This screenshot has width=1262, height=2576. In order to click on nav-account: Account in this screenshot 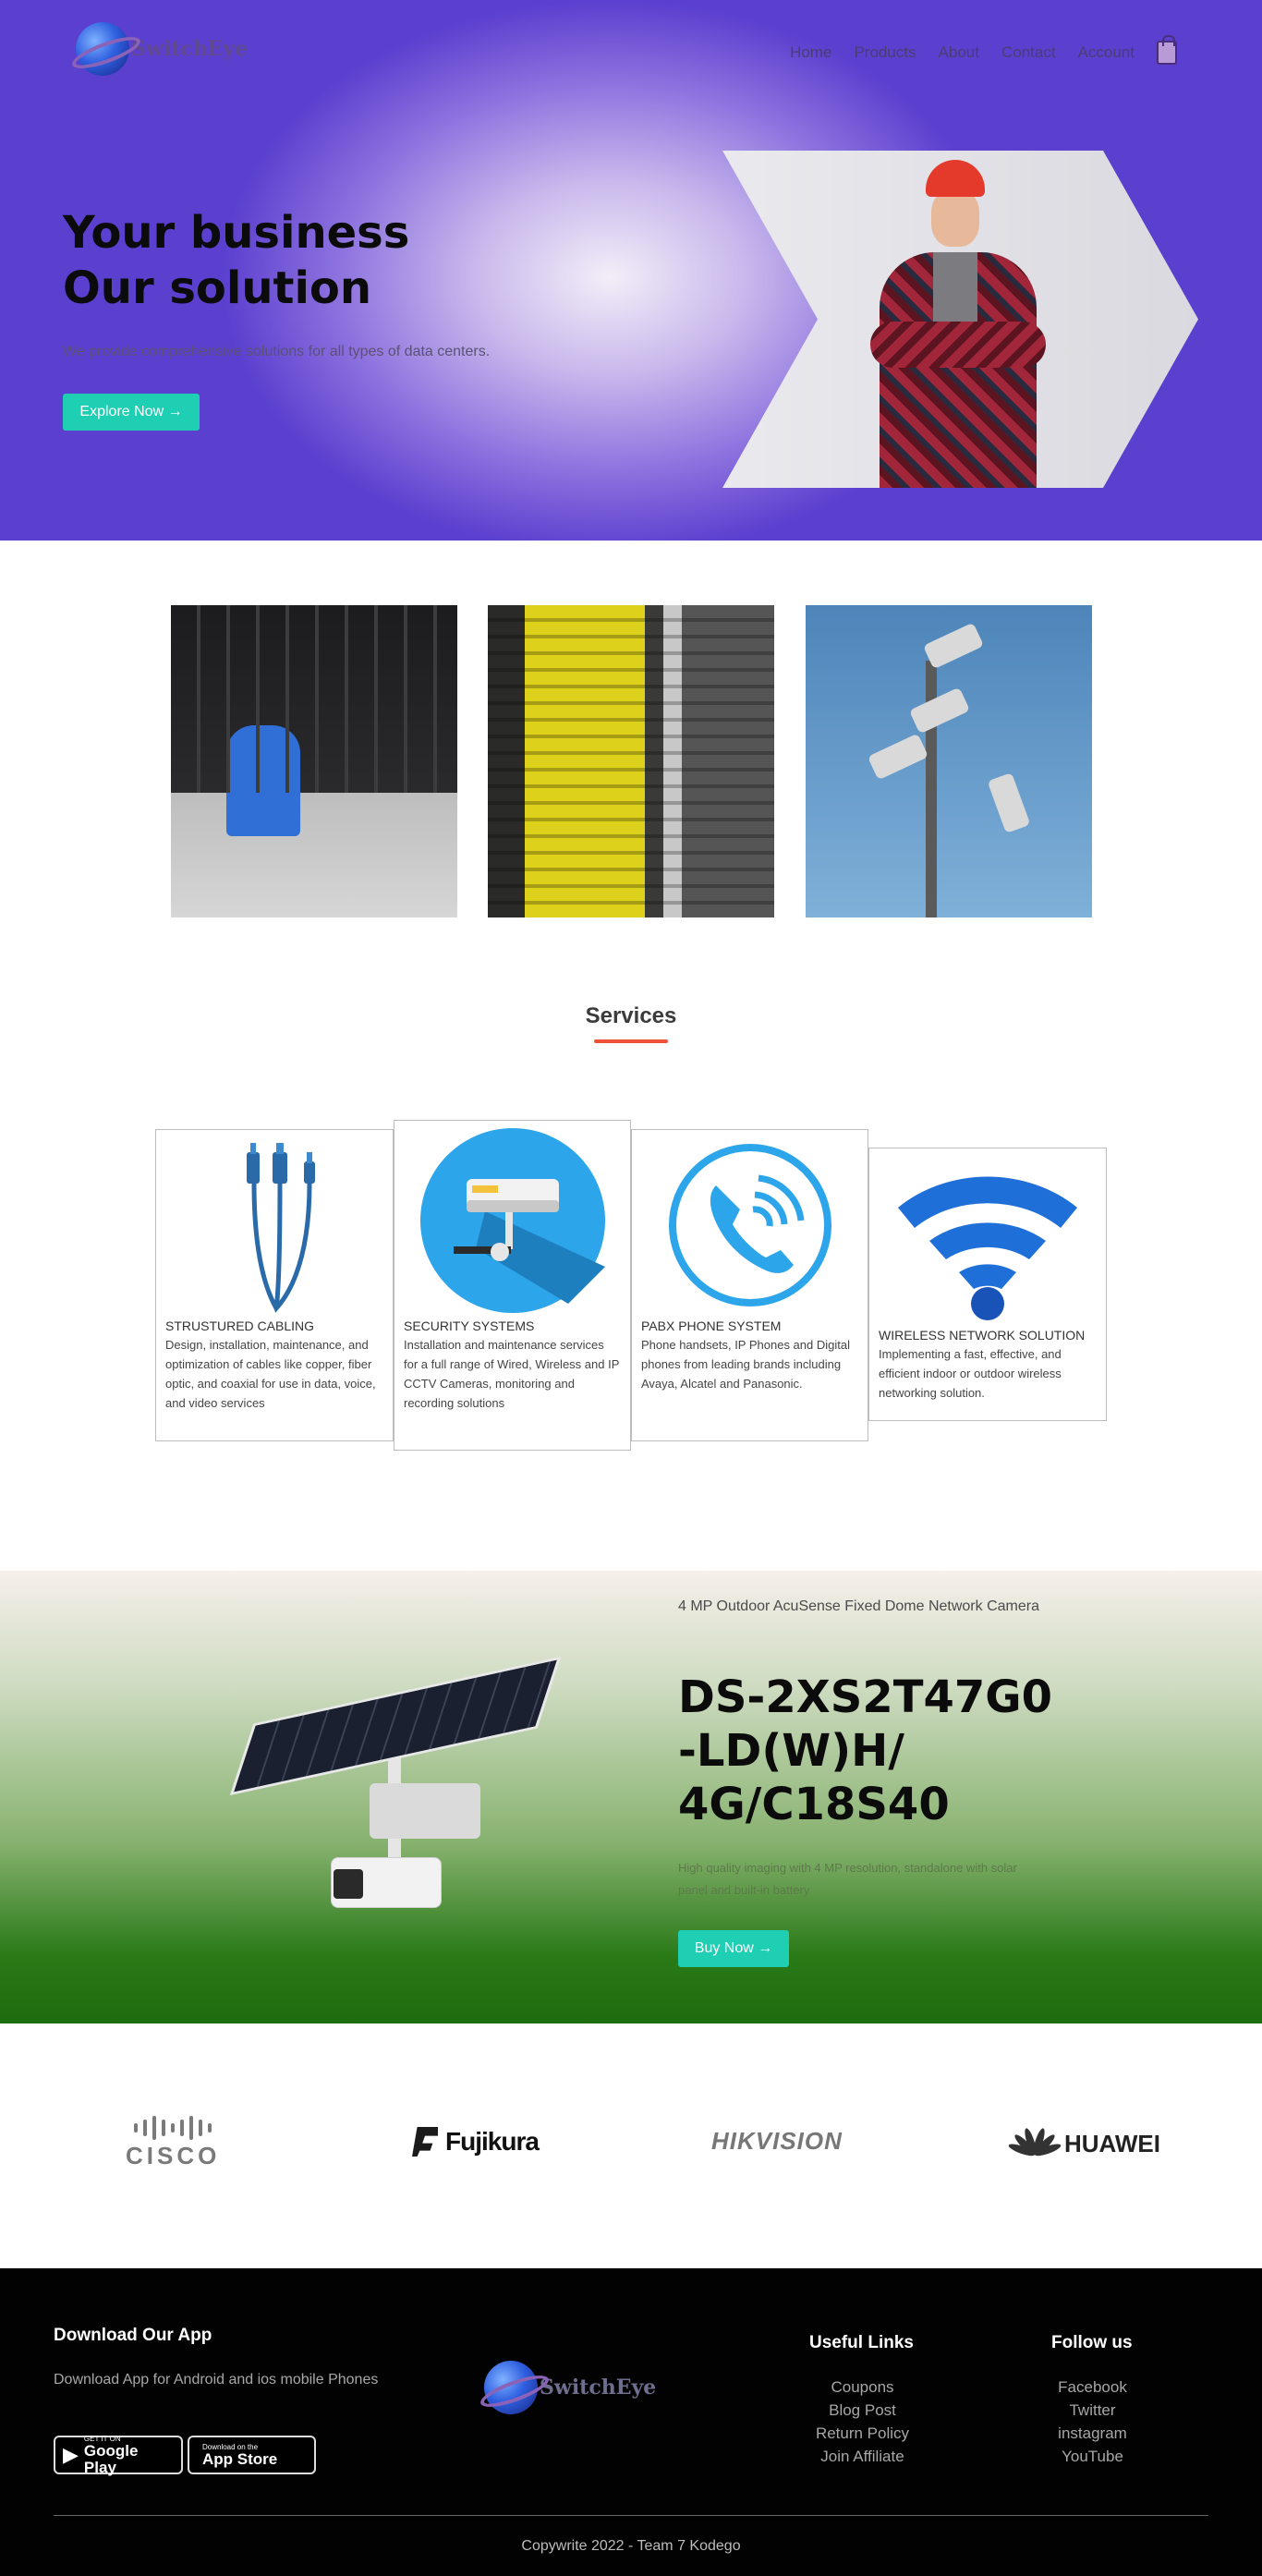, I will do `click(1106, 52)`.